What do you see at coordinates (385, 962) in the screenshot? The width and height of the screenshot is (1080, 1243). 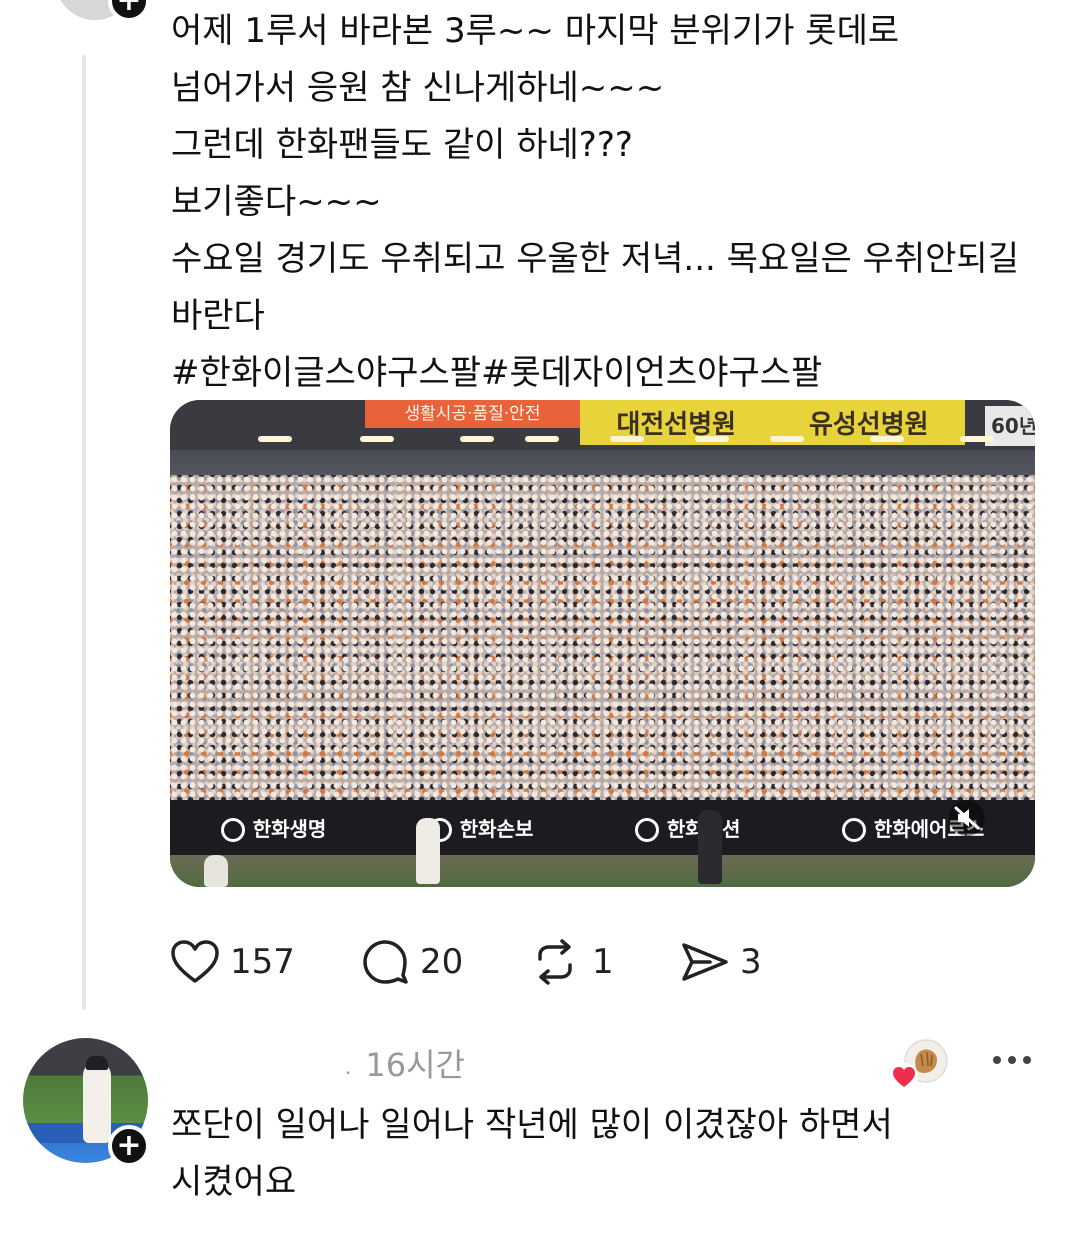 I see `comment-icon` at bounding box center [385, 962].